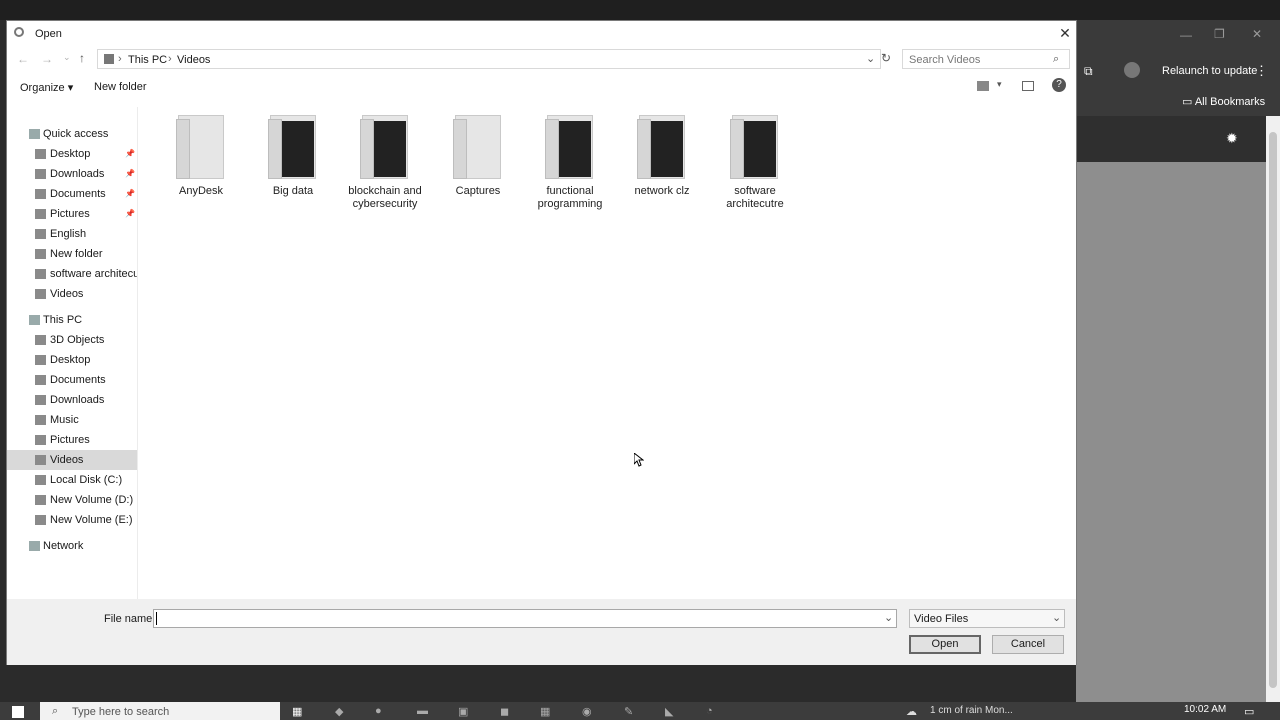 The width and height of the screenshot is (1280, 720). What do you see at coordinates (40, 440) in the screenshot?
I see `pictures-icon` at bounding box center [40, 440].